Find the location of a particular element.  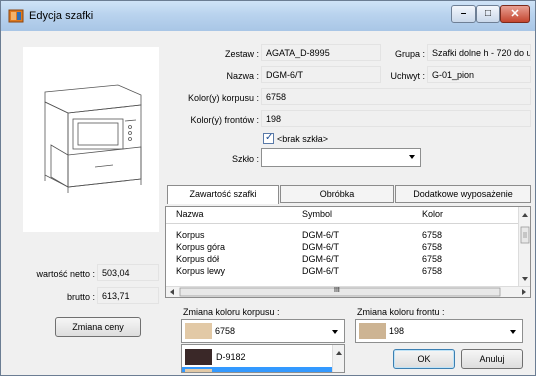

body-color-swatch is located at coordinates (198, 331).